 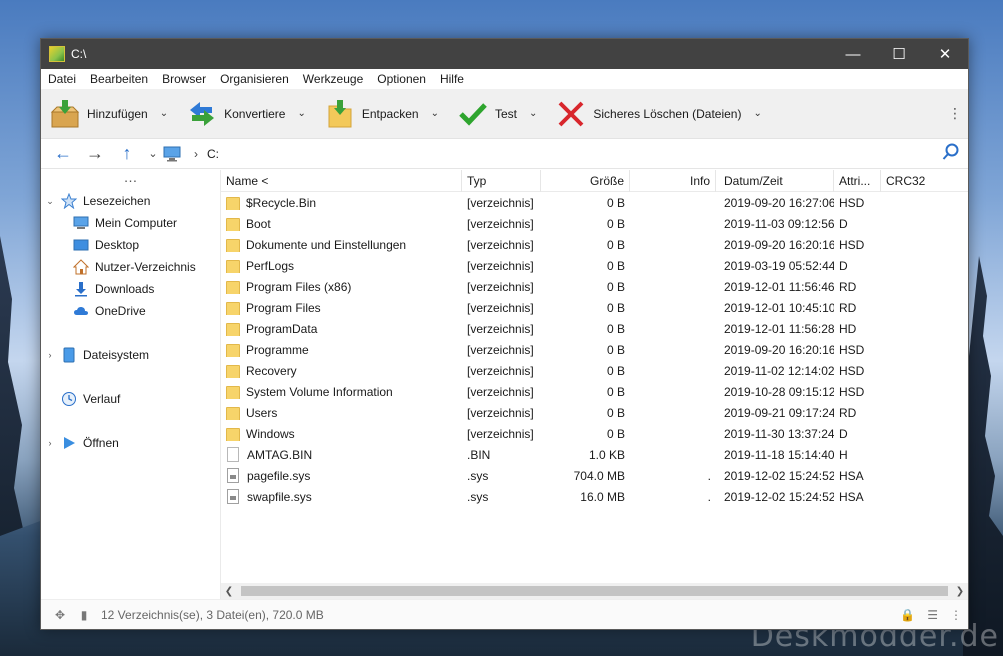 I want to click on menu-browser: Browser, so click(x=184, y=79).